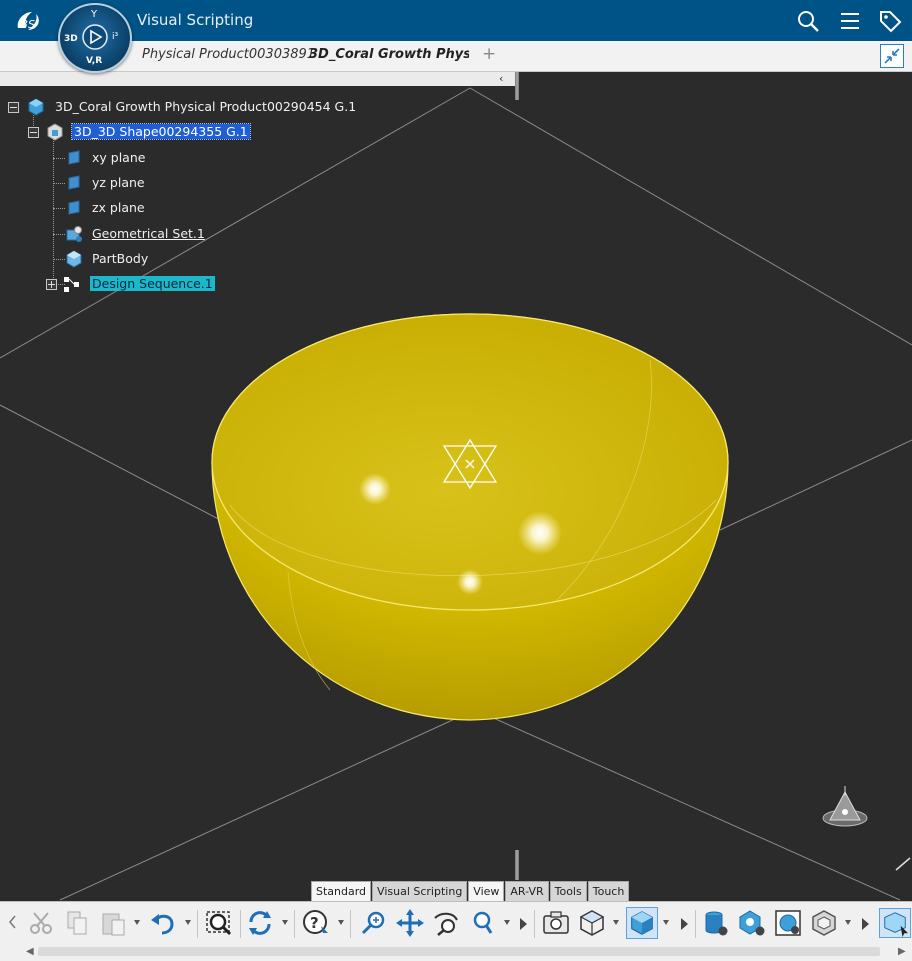 This screenshot has width=912, height=961. I want to click on cube-view-dropdown, so click(616, 922).